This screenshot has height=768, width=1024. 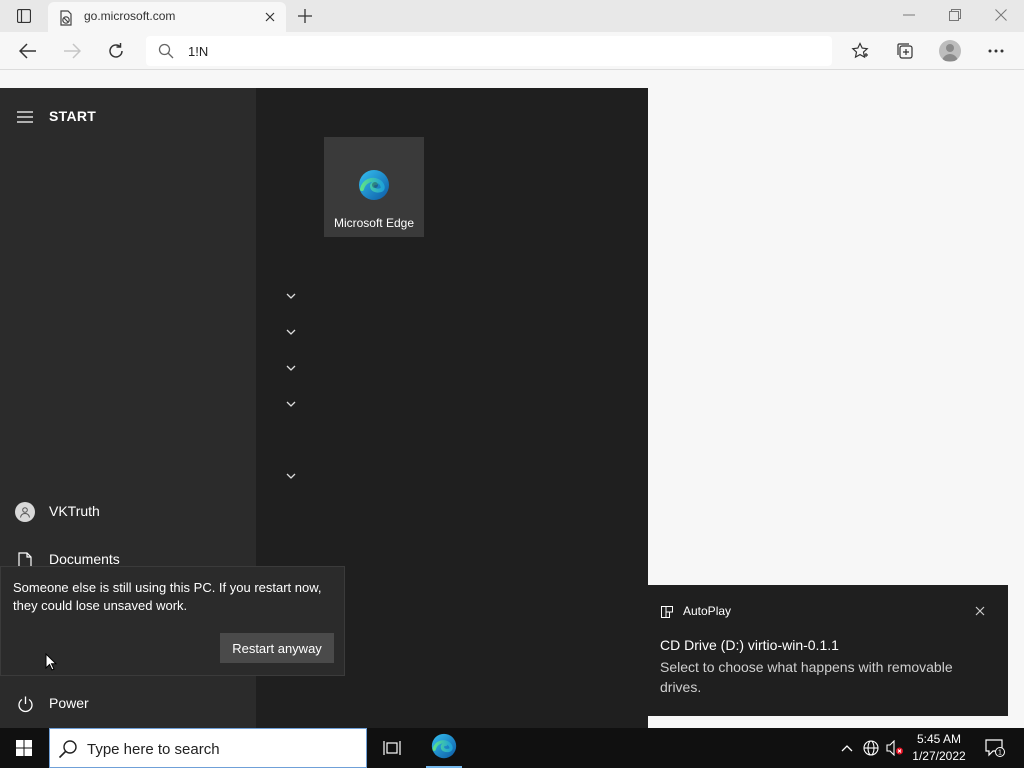 I want to click on power-icon, so click(x=25, y=704).